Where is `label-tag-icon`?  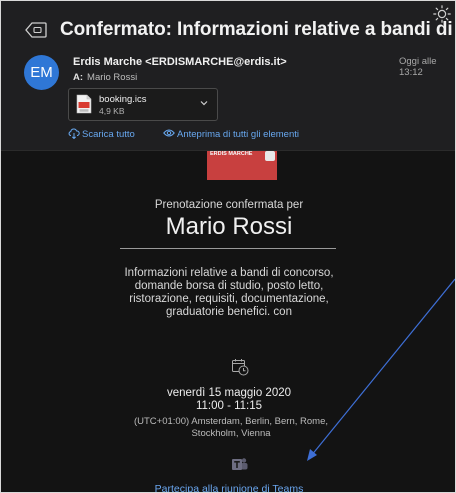 label-tag-icon is located at coordinates (36, 30).